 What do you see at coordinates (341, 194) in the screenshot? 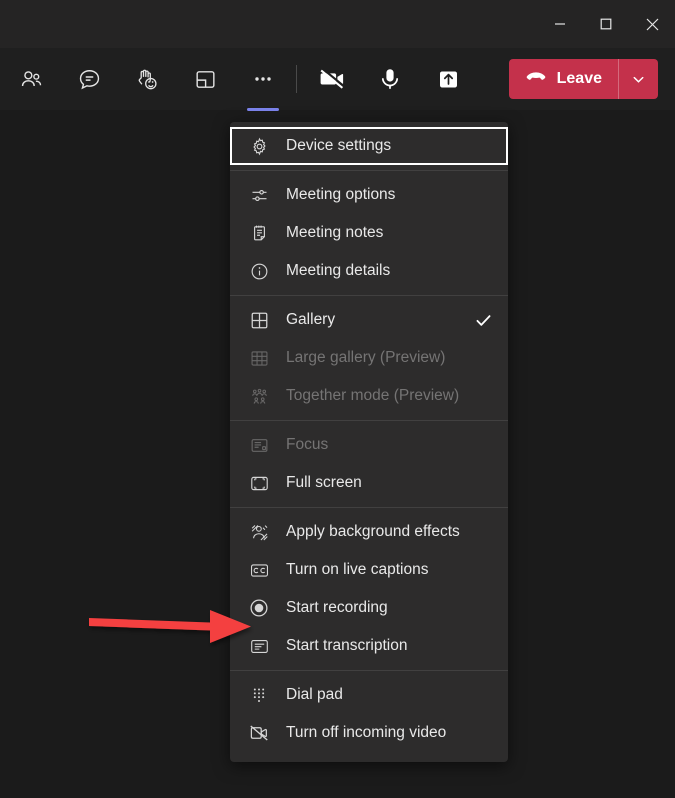
I see `menu-item-label: Meeting options` at bounding box center [341, 194].